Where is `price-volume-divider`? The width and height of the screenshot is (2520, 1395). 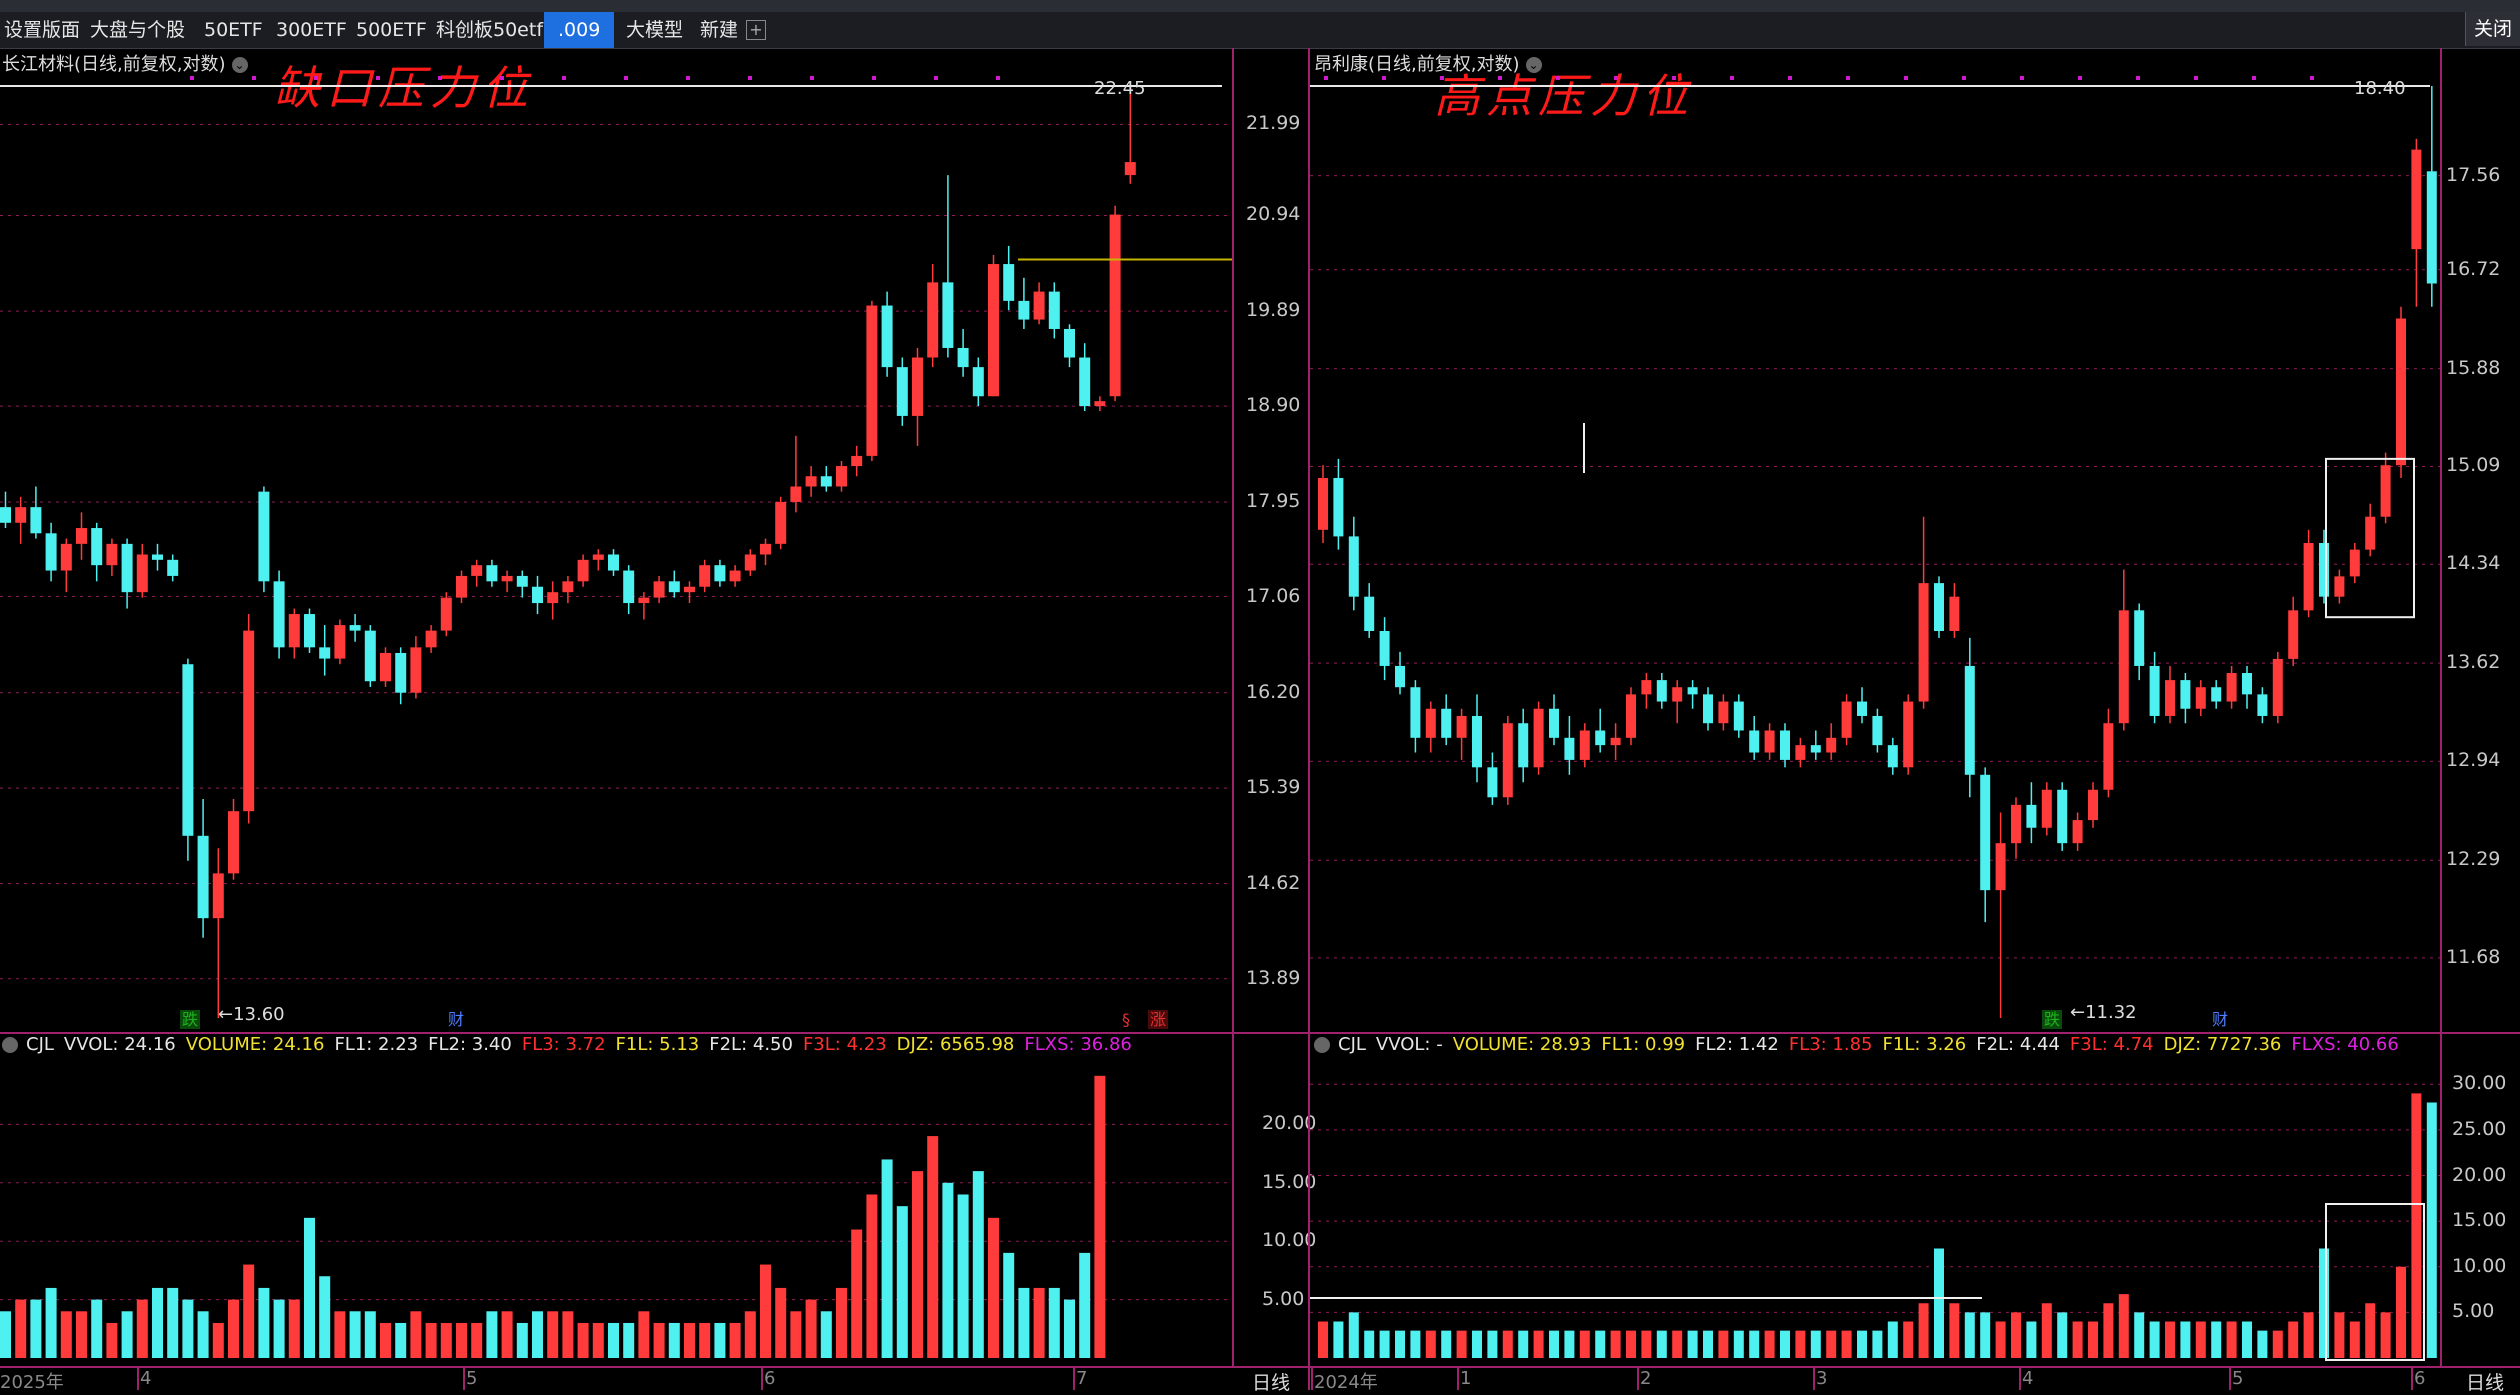 price-volume-divider is located at coordinates (1260, 1033).